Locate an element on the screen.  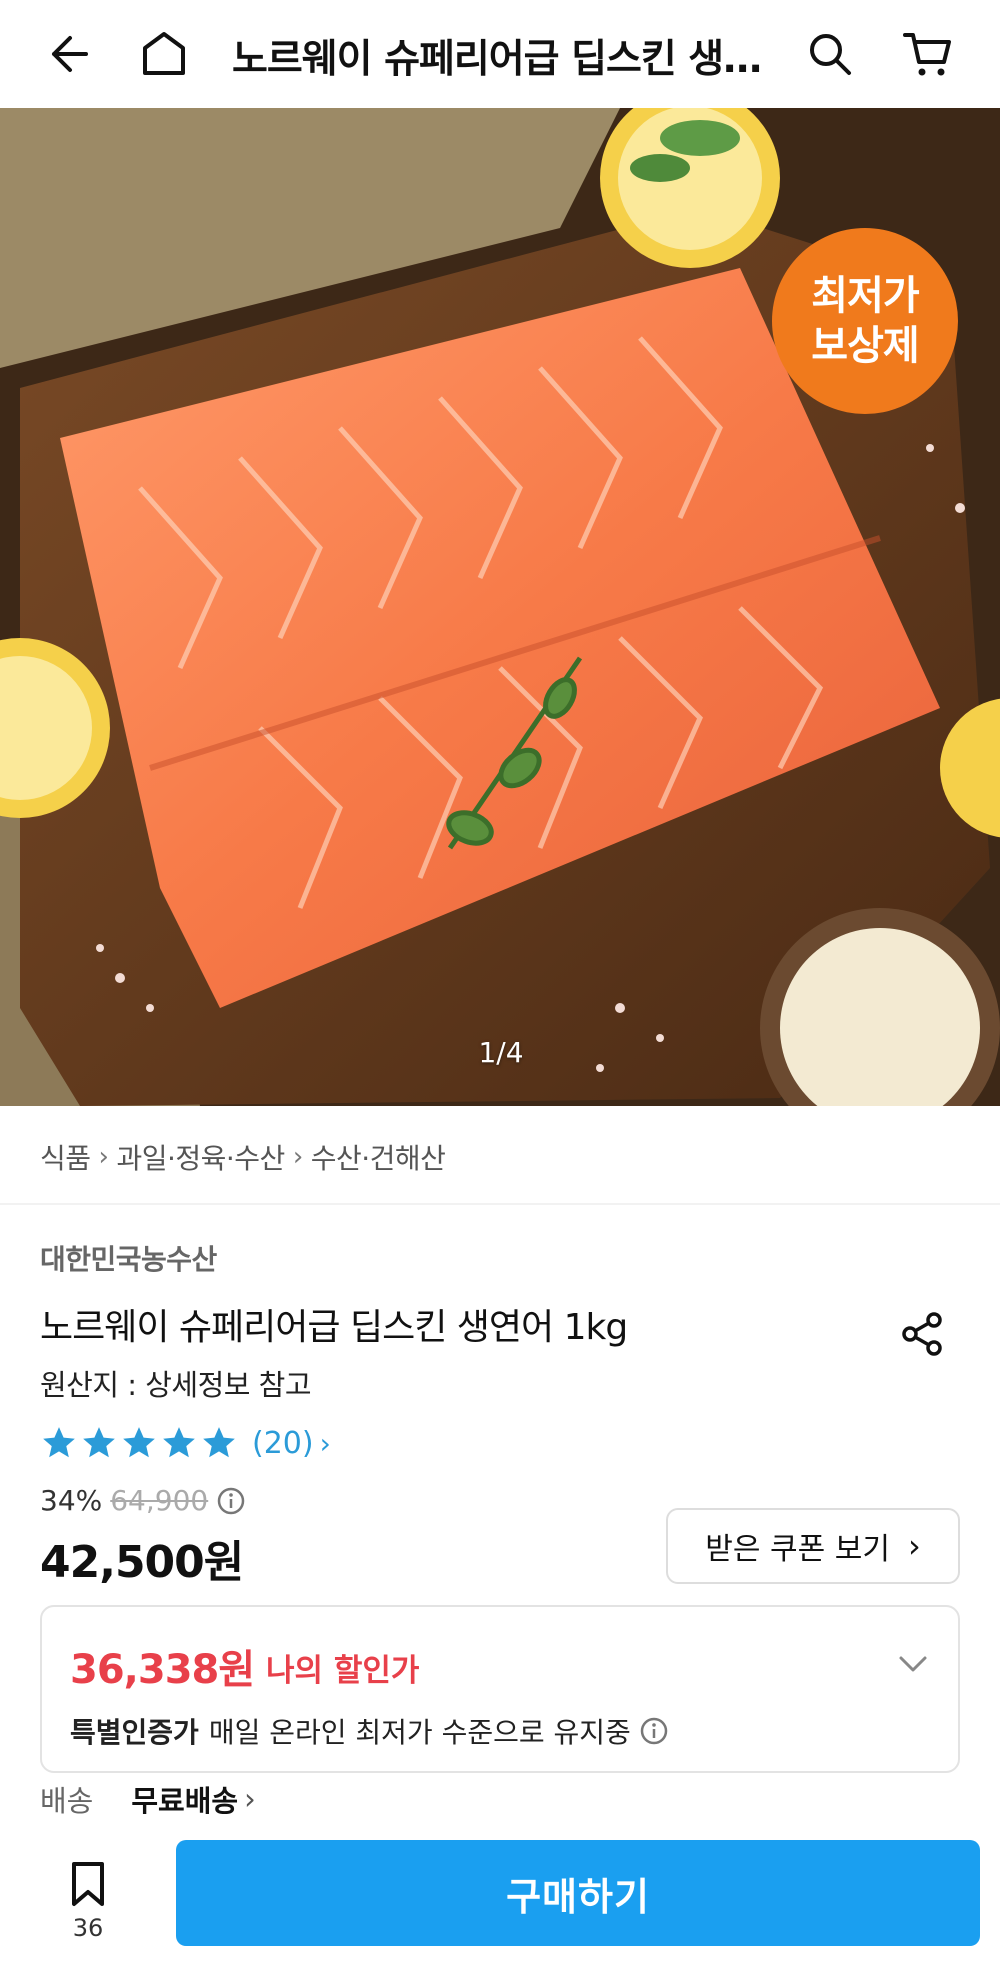
shipping-label: 배송 is located at coordinates (67, 1801).